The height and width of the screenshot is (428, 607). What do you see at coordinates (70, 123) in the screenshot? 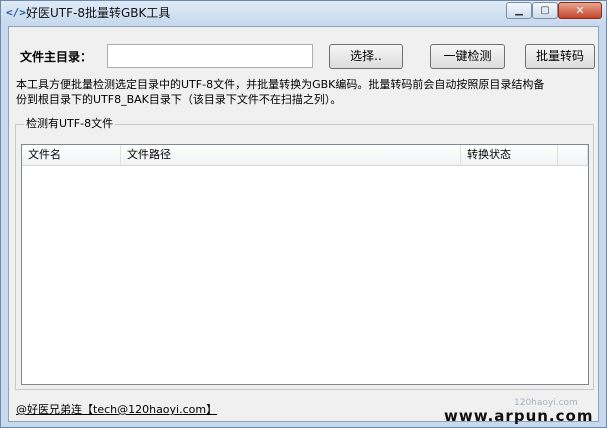
I see `group-title: 检测有UTF-8文件` at bounding box center [70, 123].